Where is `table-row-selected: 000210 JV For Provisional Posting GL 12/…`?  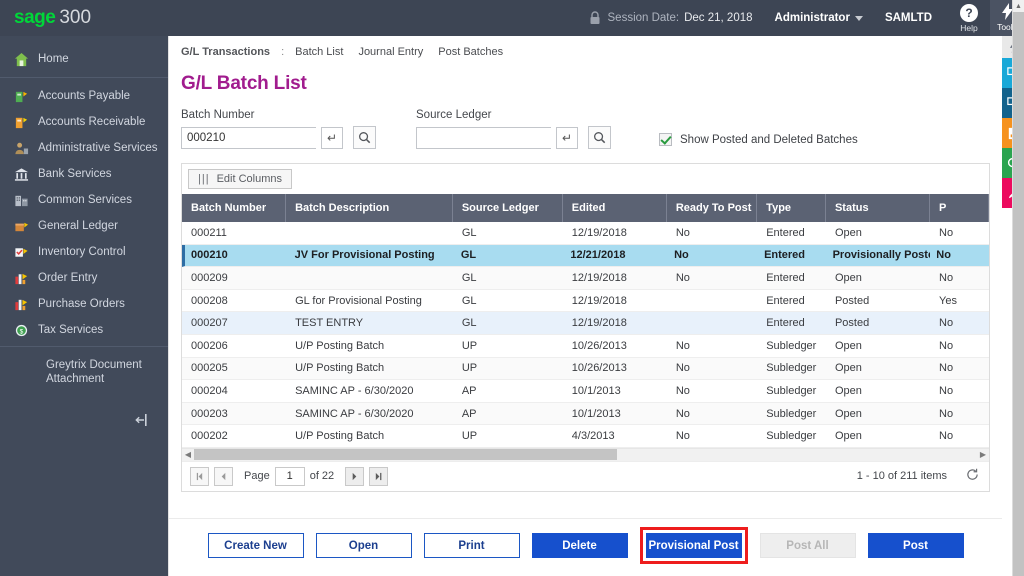 table-row-selected: 000210 JV For Provisional Posting GL 12/… is located at coordinates (585, 256).